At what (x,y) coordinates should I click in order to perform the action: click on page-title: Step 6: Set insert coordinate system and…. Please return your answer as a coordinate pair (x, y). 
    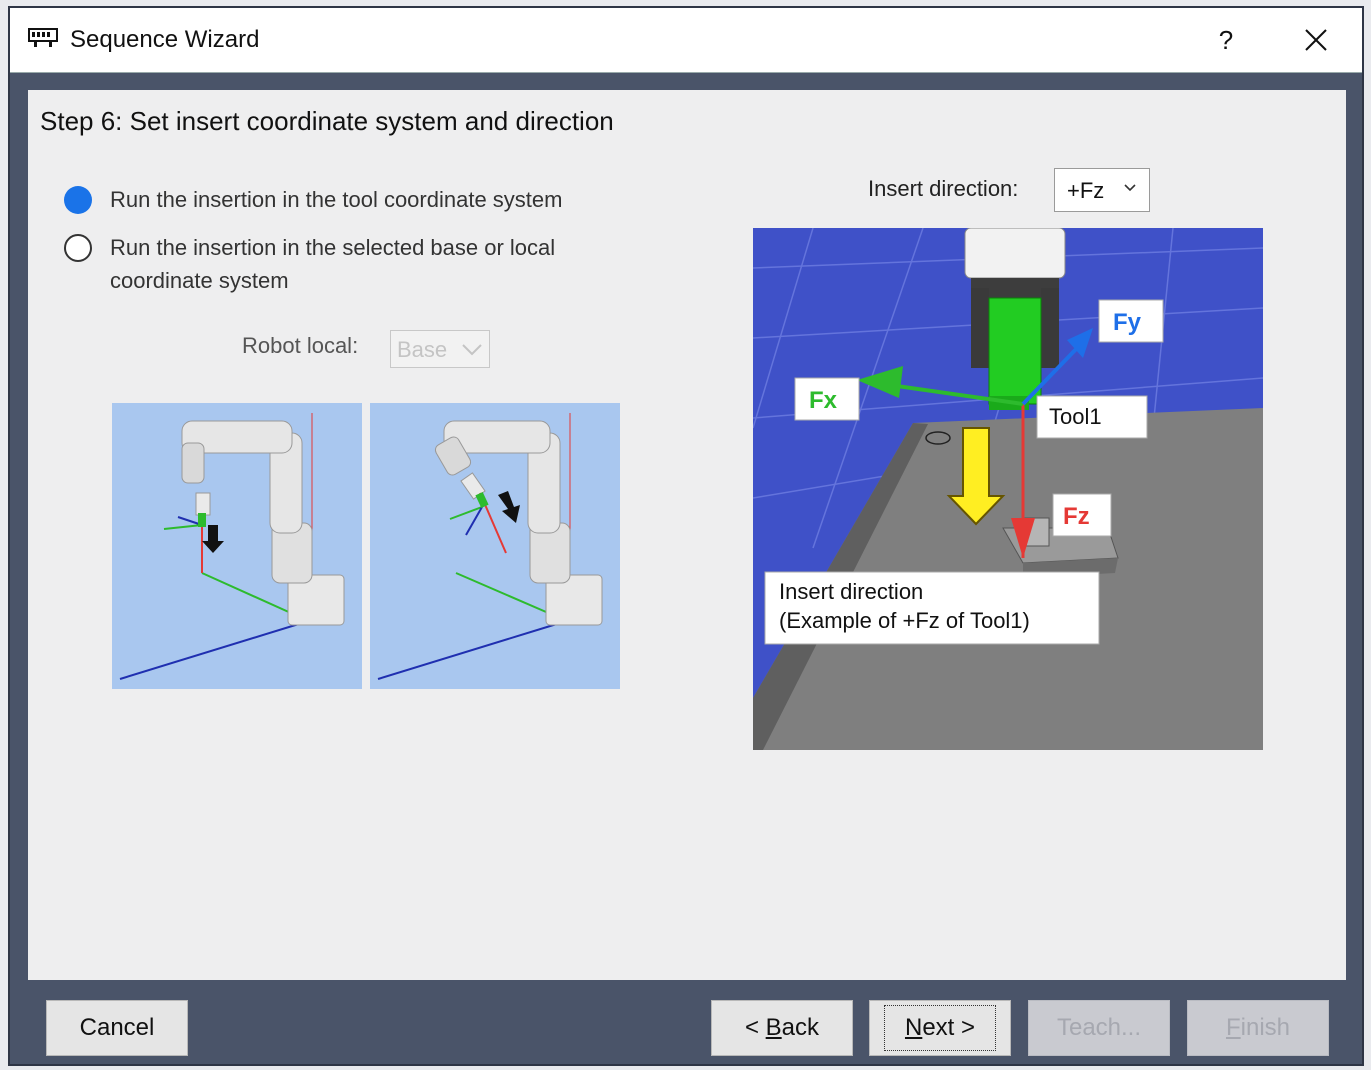
    Looking at the image, I should click on (327, 121).